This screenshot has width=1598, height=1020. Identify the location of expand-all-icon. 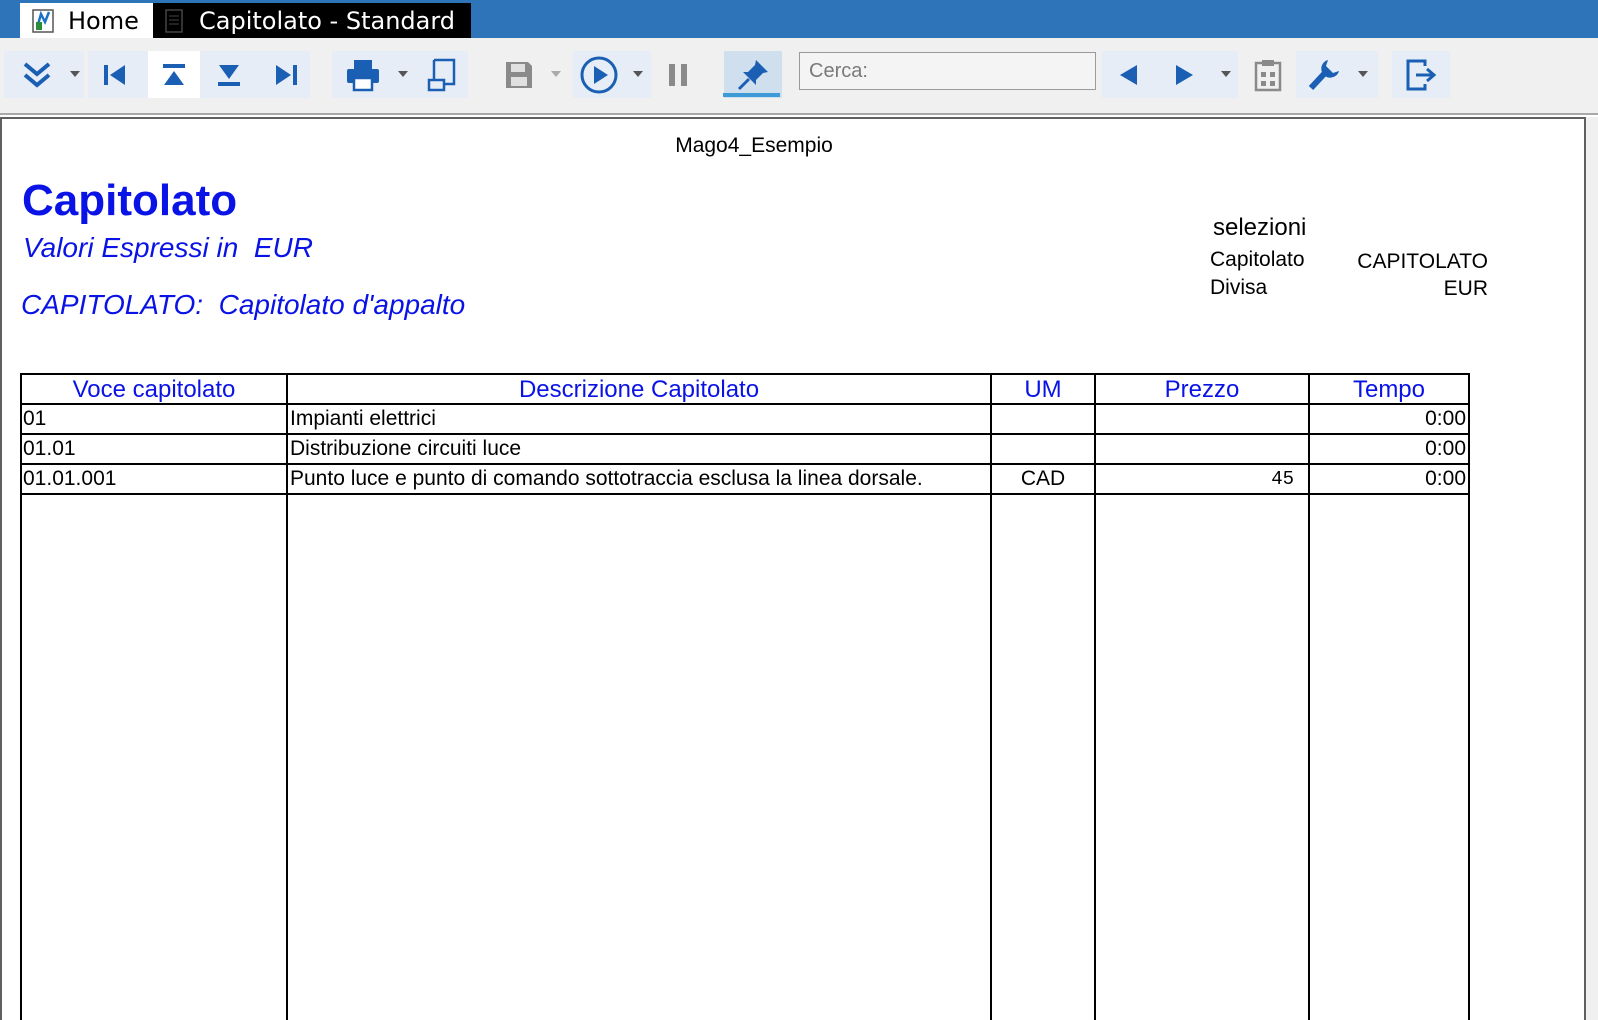
(37, 74).